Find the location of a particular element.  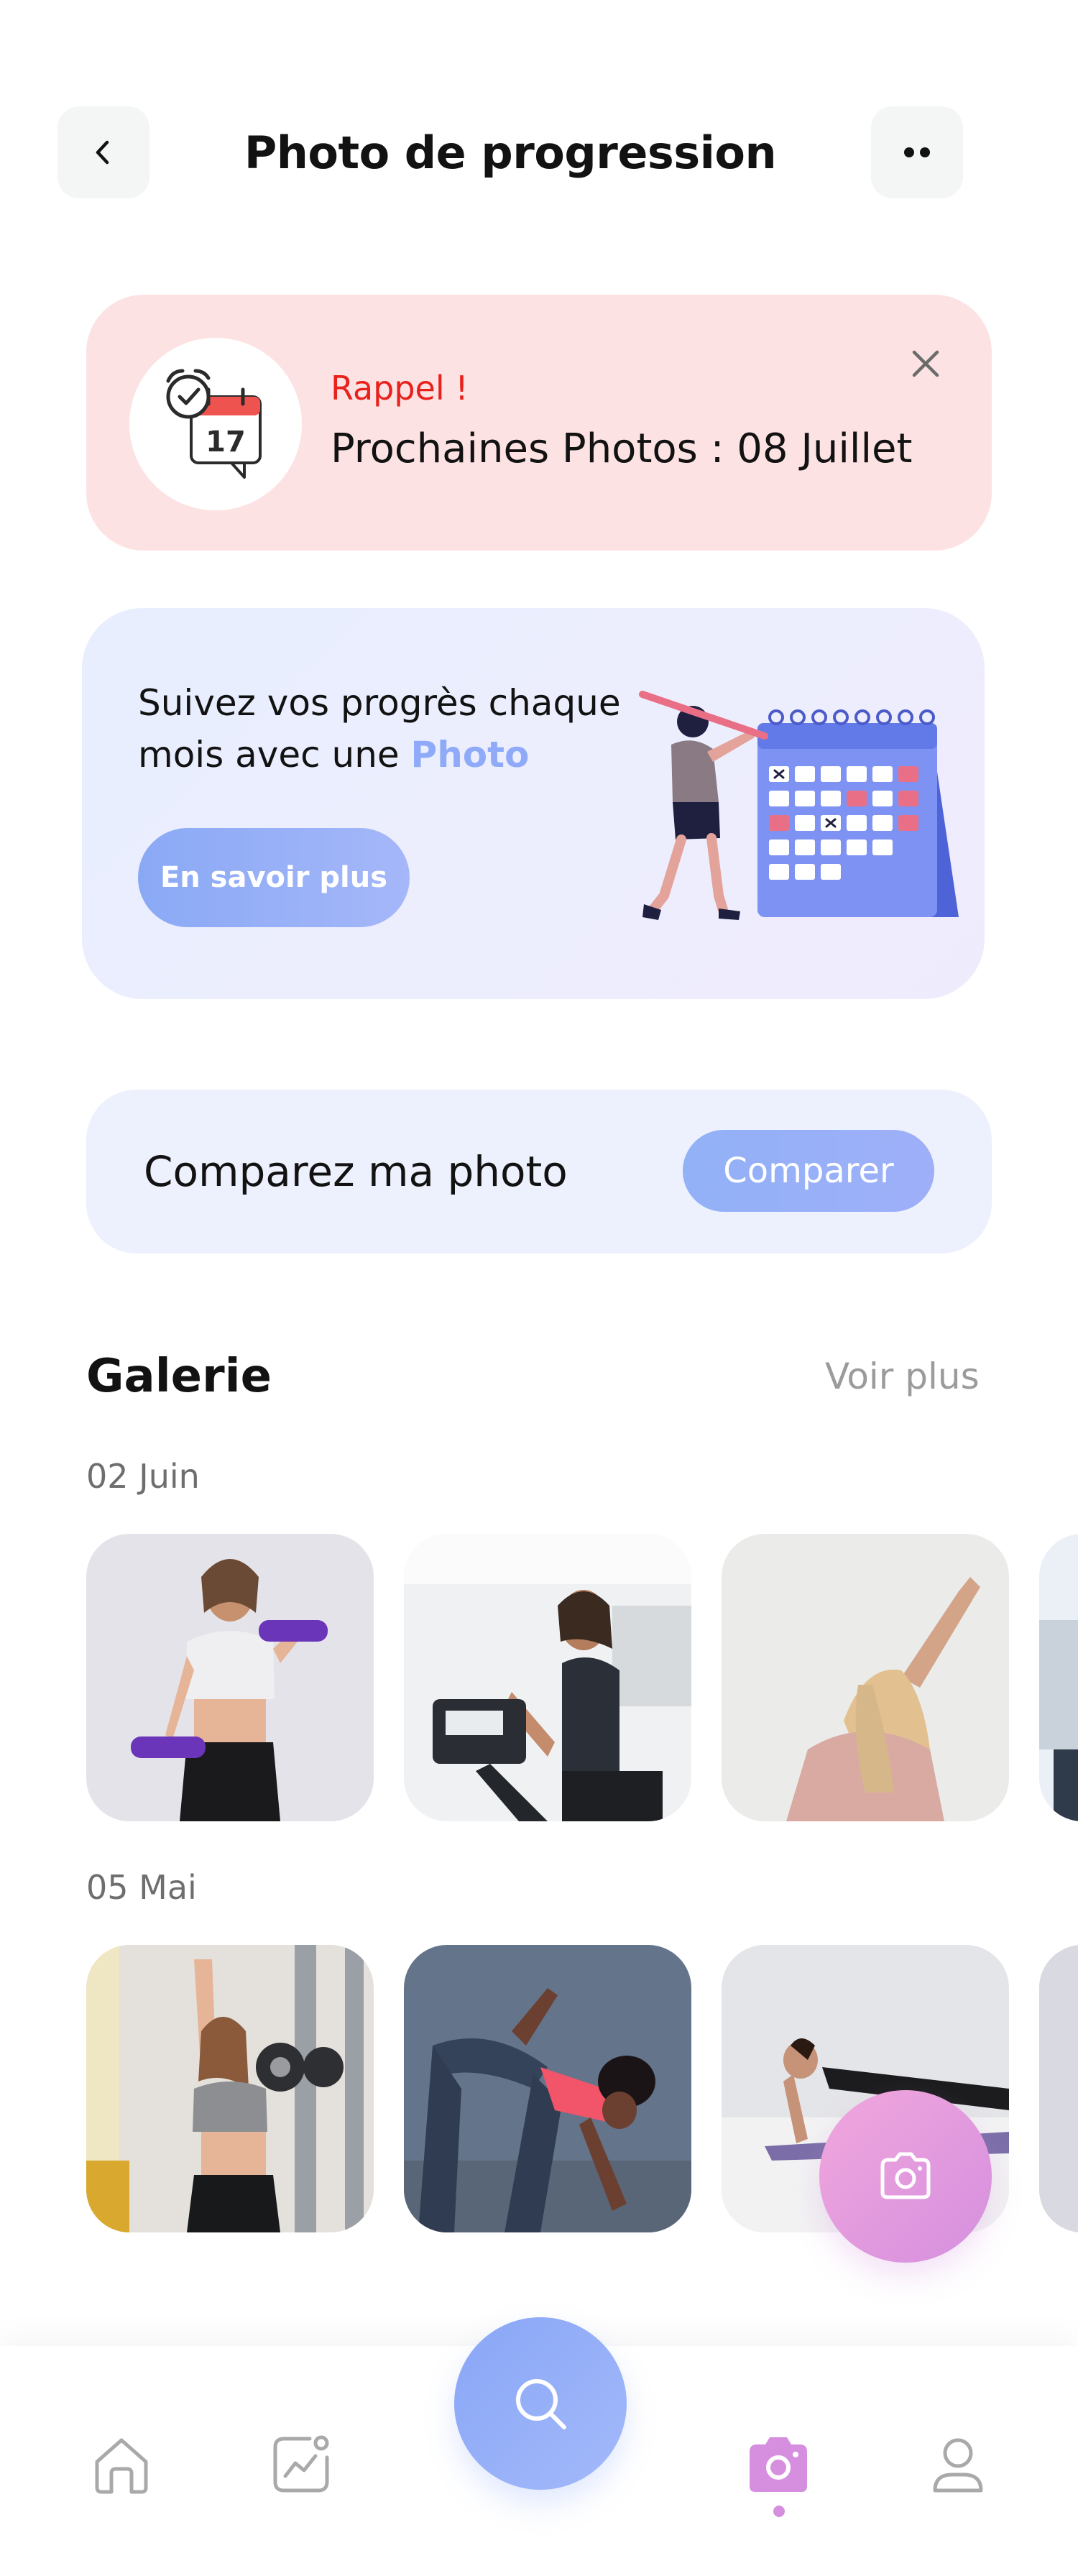

see-more-link: Voir plus is located at coordinates (902, 1376).